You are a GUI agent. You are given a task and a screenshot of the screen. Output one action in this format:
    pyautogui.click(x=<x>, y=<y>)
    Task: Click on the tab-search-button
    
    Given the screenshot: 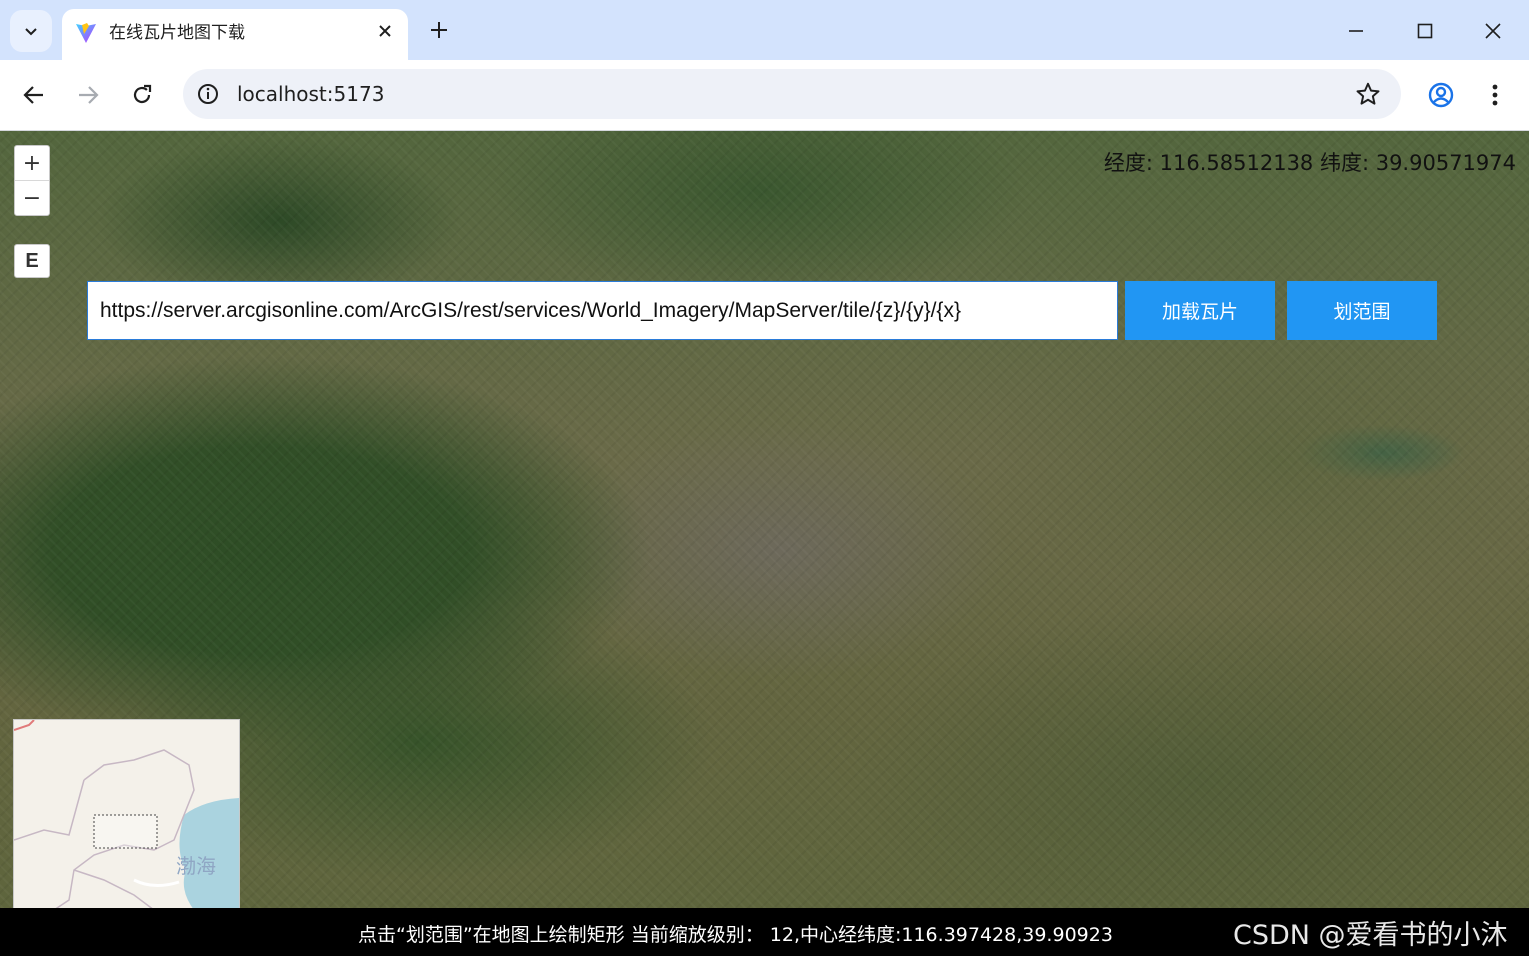 What is the action you would take?
    pyautogui.click(x=31, y=31)
    